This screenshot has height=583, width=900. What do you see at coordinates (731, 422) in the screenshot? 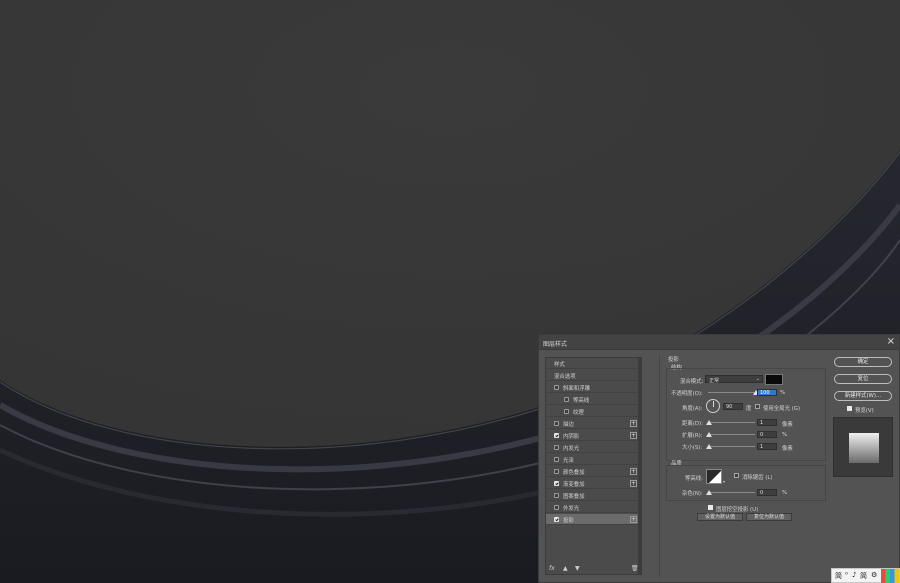
I see `distance-slider-track` at bounding box center [731, 422].